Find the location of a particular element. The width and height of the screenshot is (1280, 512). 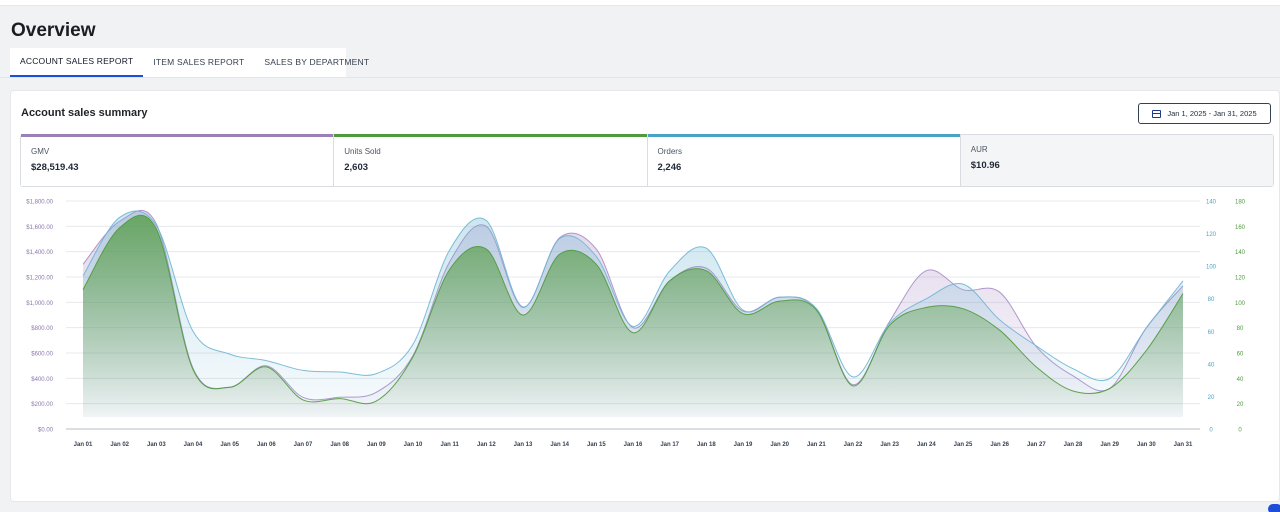

x-axis-tick-label: Jan 24 is located at coordinates (926, 445).